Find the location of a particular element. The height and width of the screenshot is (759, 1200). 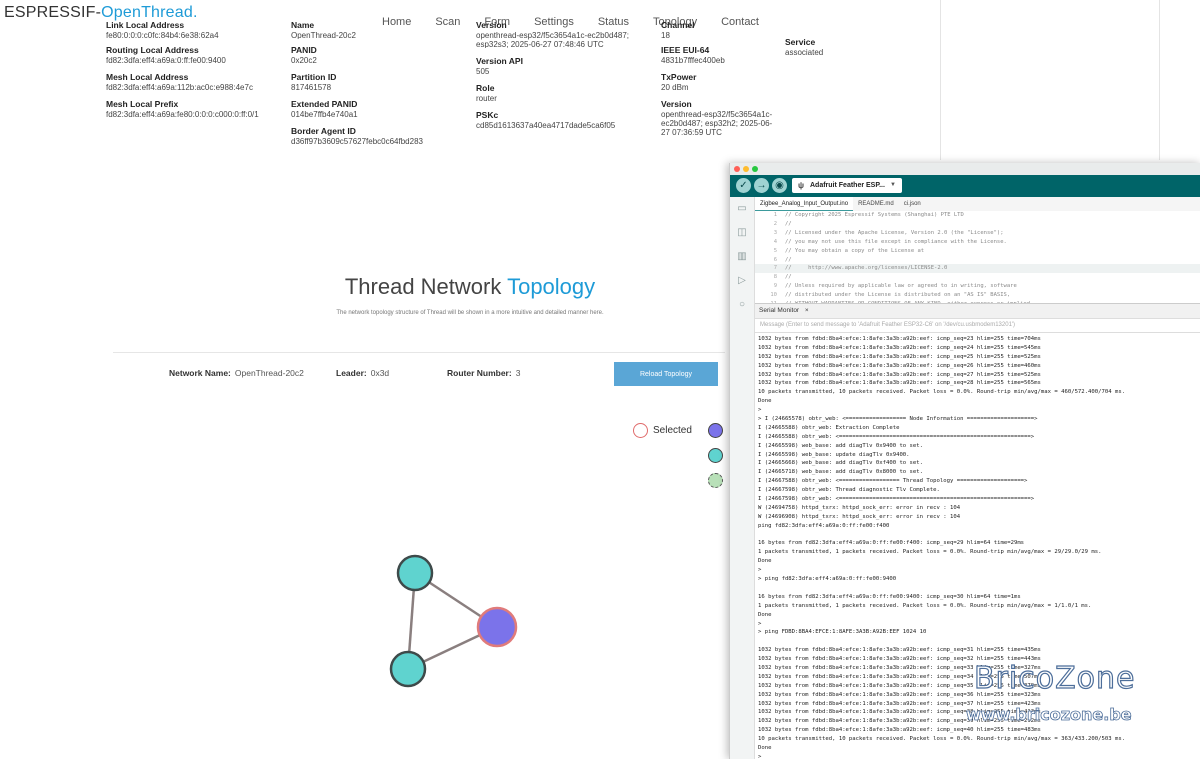

status-value: 0x20c2 is located at coordinates (304, 60).